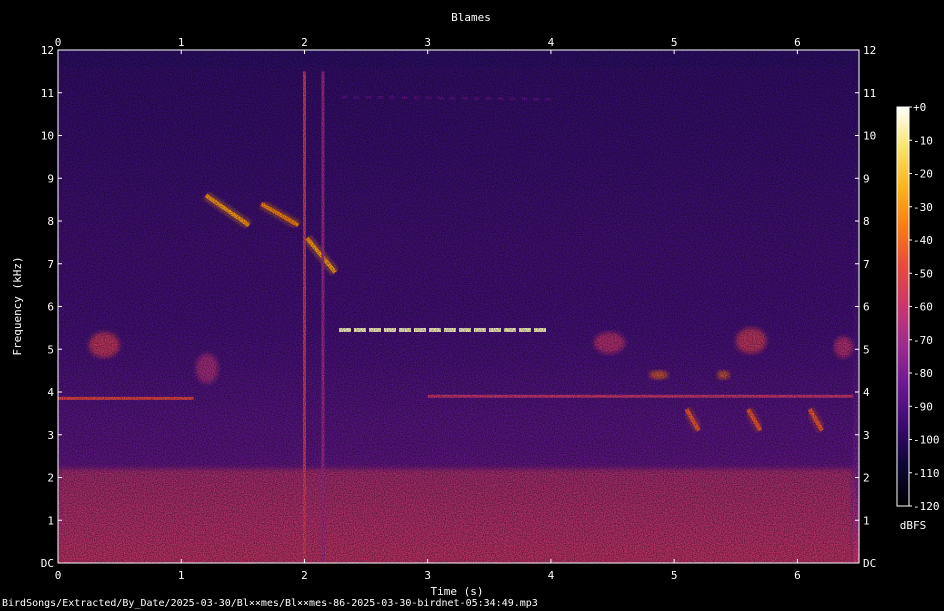 Image resolution: width=944 pixels, height=611 pixels. Describe the element at coordinates (866, 392) in the screenshot. I see `y-tick-label-right: 4` at that location.